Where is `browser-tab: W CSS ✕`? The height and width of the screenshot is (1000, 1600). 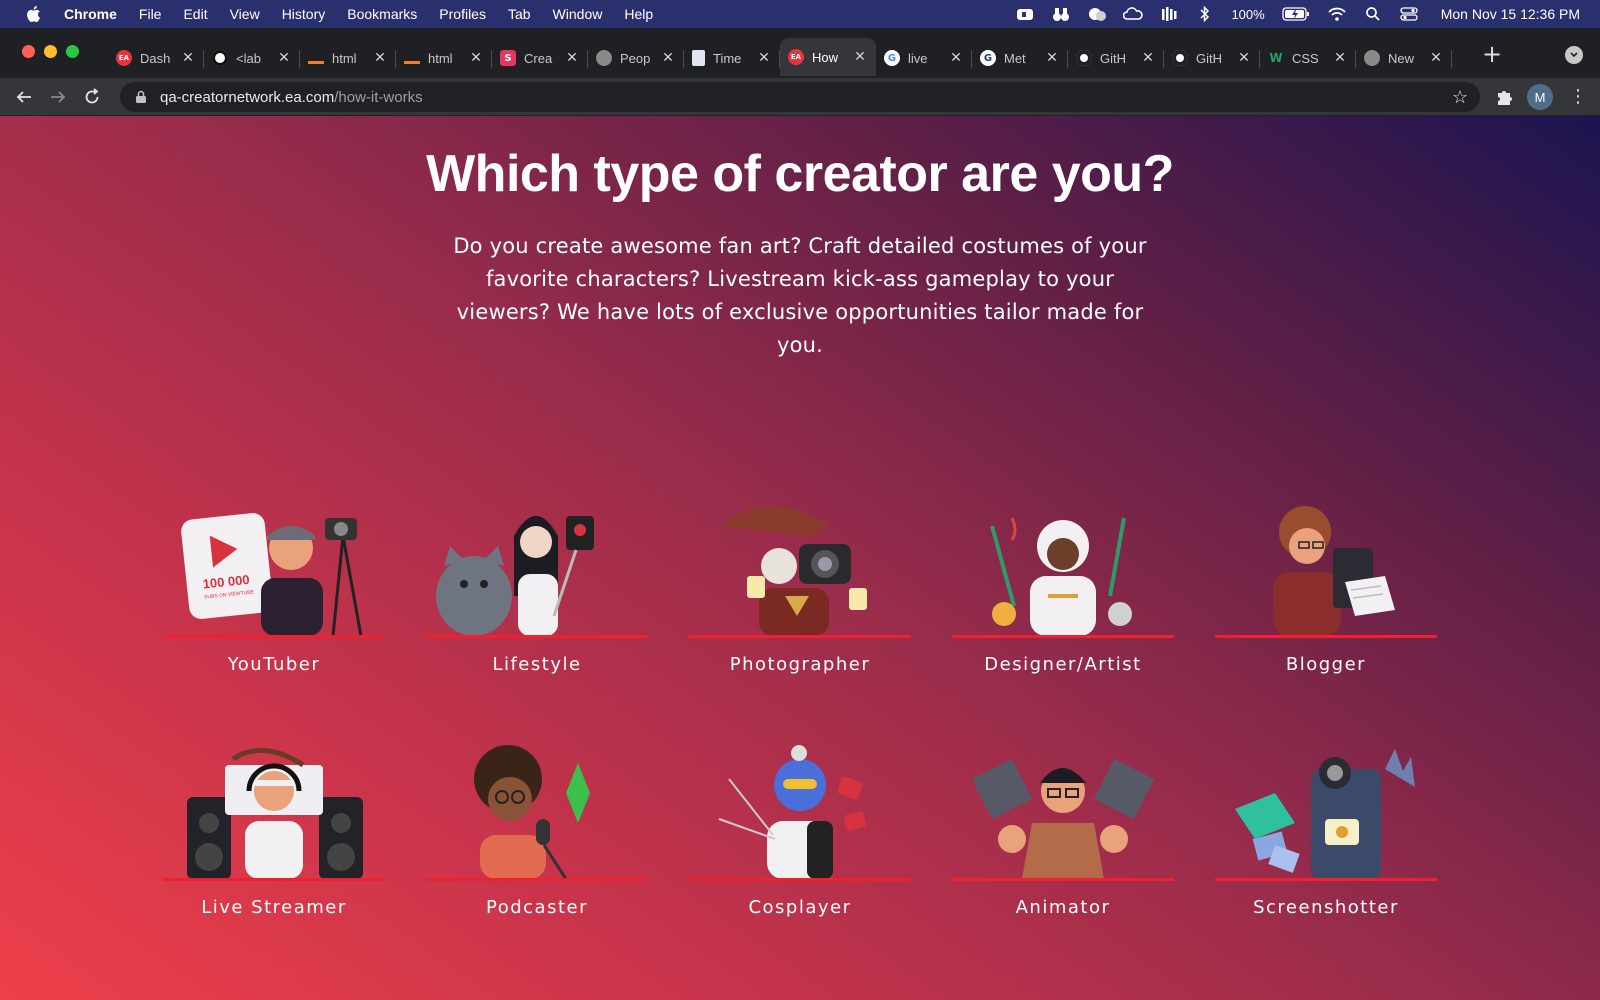 browser-tab: W CSS ✕ is located at coordinates (1308, 58).